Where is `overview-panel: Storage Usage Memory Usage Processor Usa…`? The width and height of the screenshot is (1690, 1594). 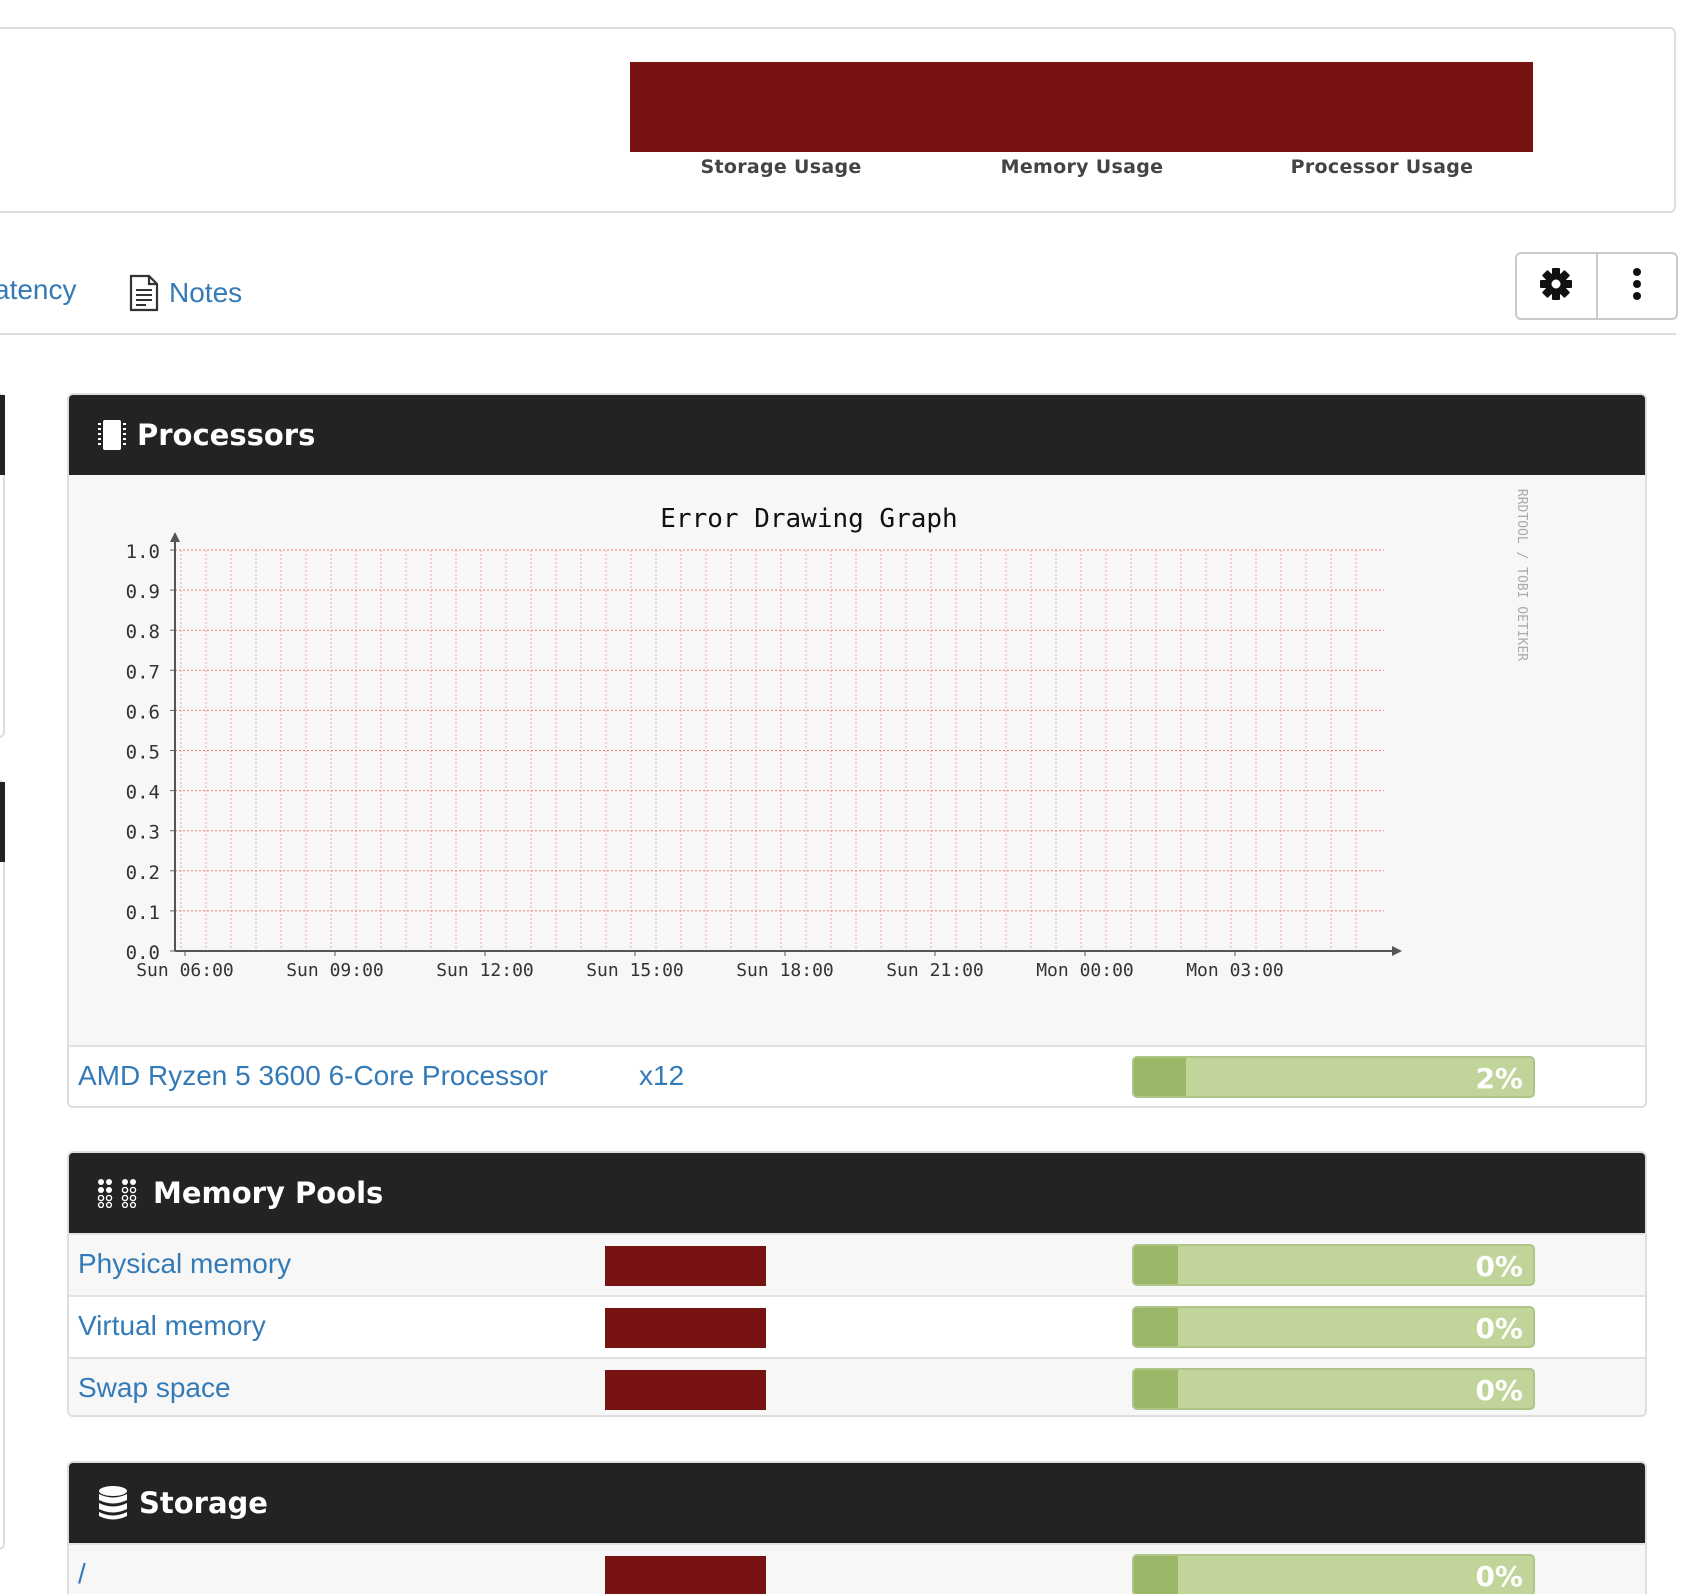 overview-panel: Storage Usage Memory Usage Processor Usa… is located at coordinates (838, 120).